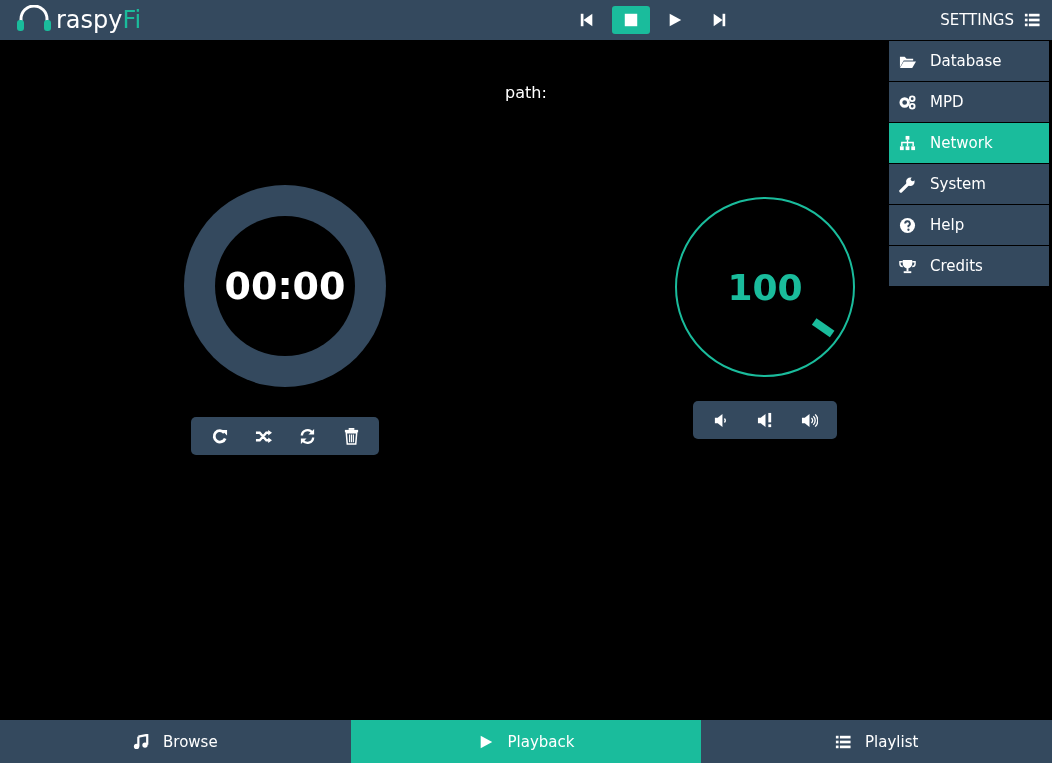 The image size is (1052, 763). What do you see at coordinates (907, 184) in the screenshot?
I see `wrench-icon` at bounding box center [907, 184].